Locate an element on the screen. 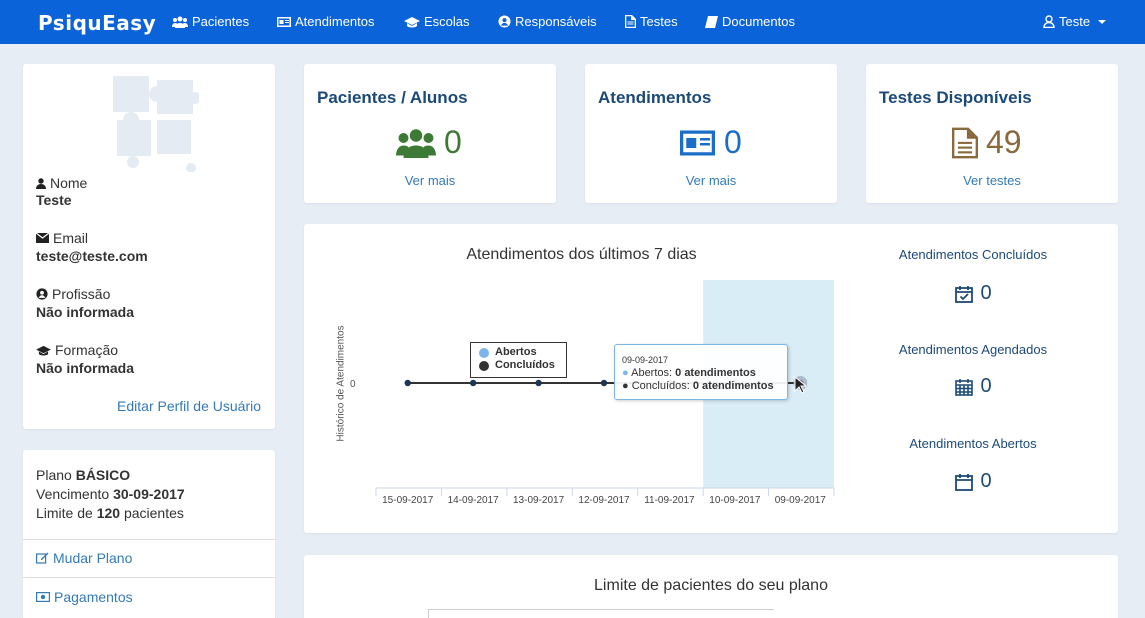  nav-testes-label: Testes is located at coordinates (659, 21).